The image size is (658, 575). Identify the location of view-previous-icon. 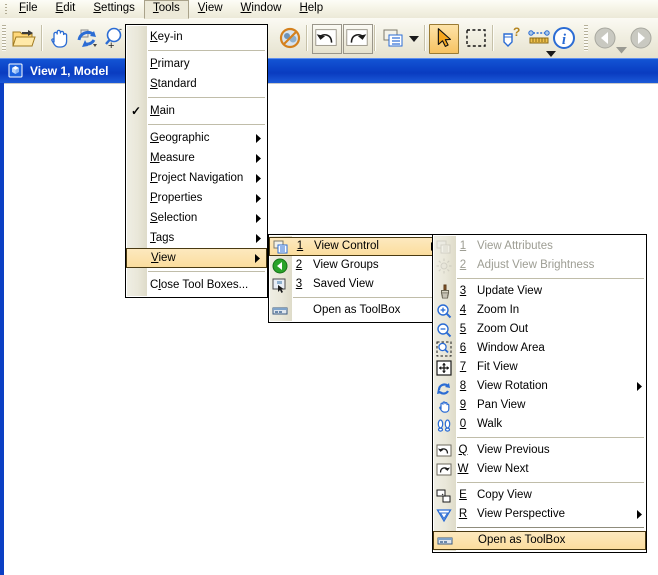
(444, 451).